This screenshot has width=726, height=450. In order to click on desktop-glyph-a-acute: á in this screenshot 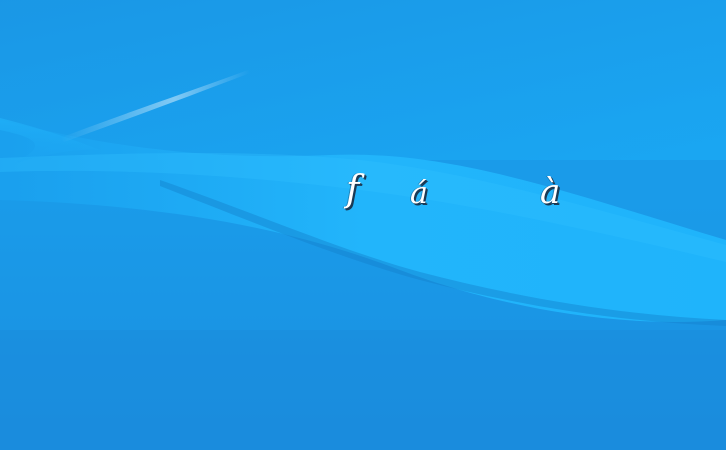, I will do `click(419, 193)`.